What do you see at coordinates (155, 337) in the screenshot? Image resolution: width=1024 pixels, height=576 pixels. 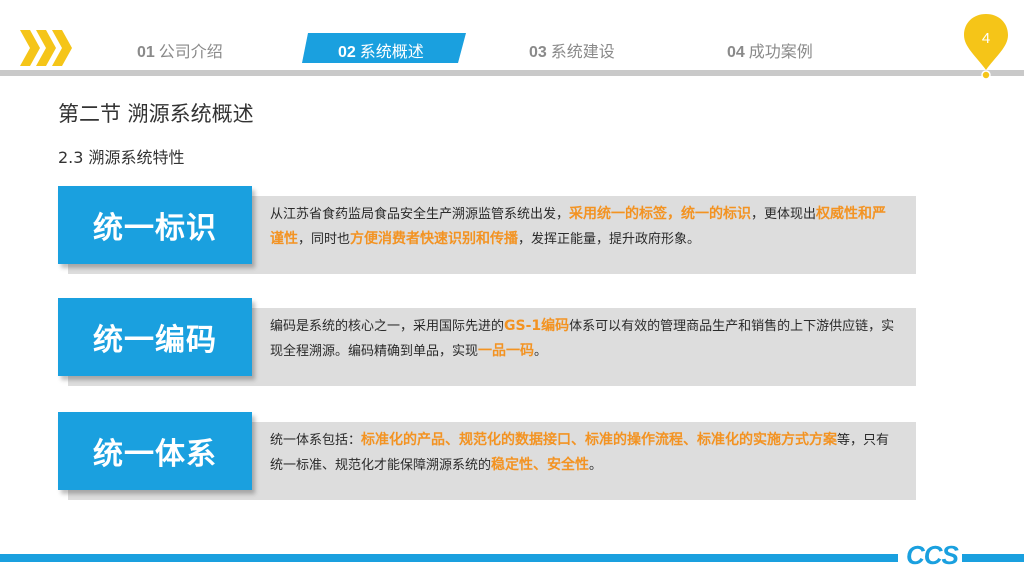 I see `card-title: 统一编码` at bounding box center [155, 337].